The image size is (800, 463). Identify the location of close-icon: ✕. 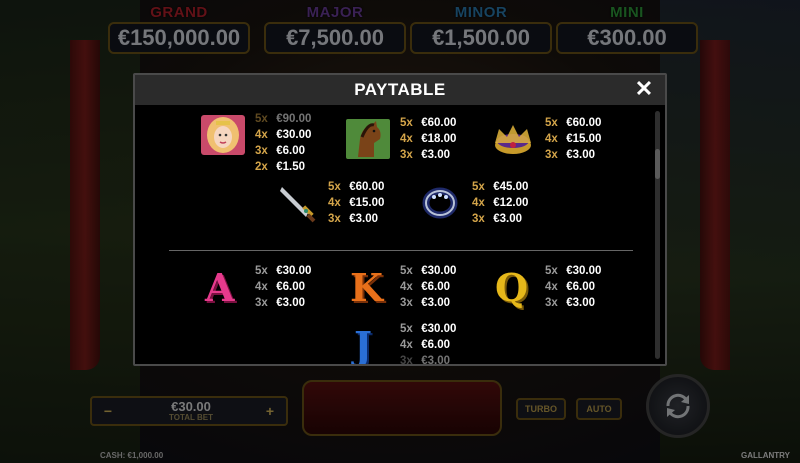
(644, 89).